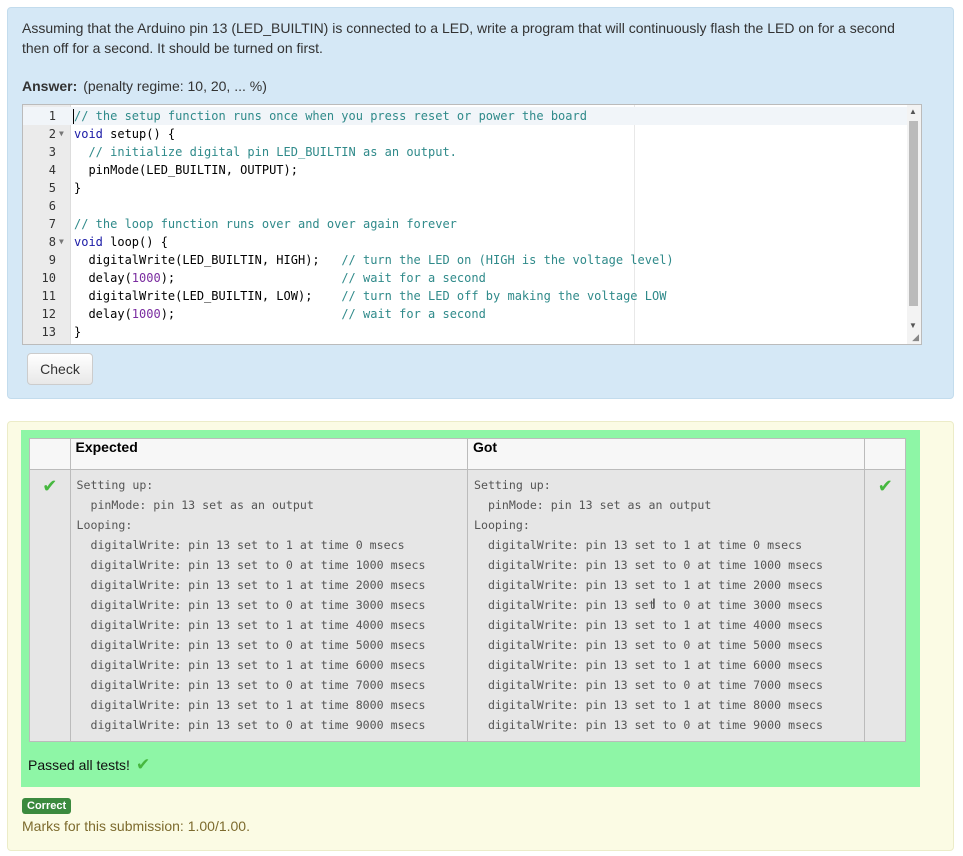 The image size is (963, 856). What do you see at coordinates (47, 806) in the screenshot?
I see `correct-badge: Correct` at bounding box center [47, 806].